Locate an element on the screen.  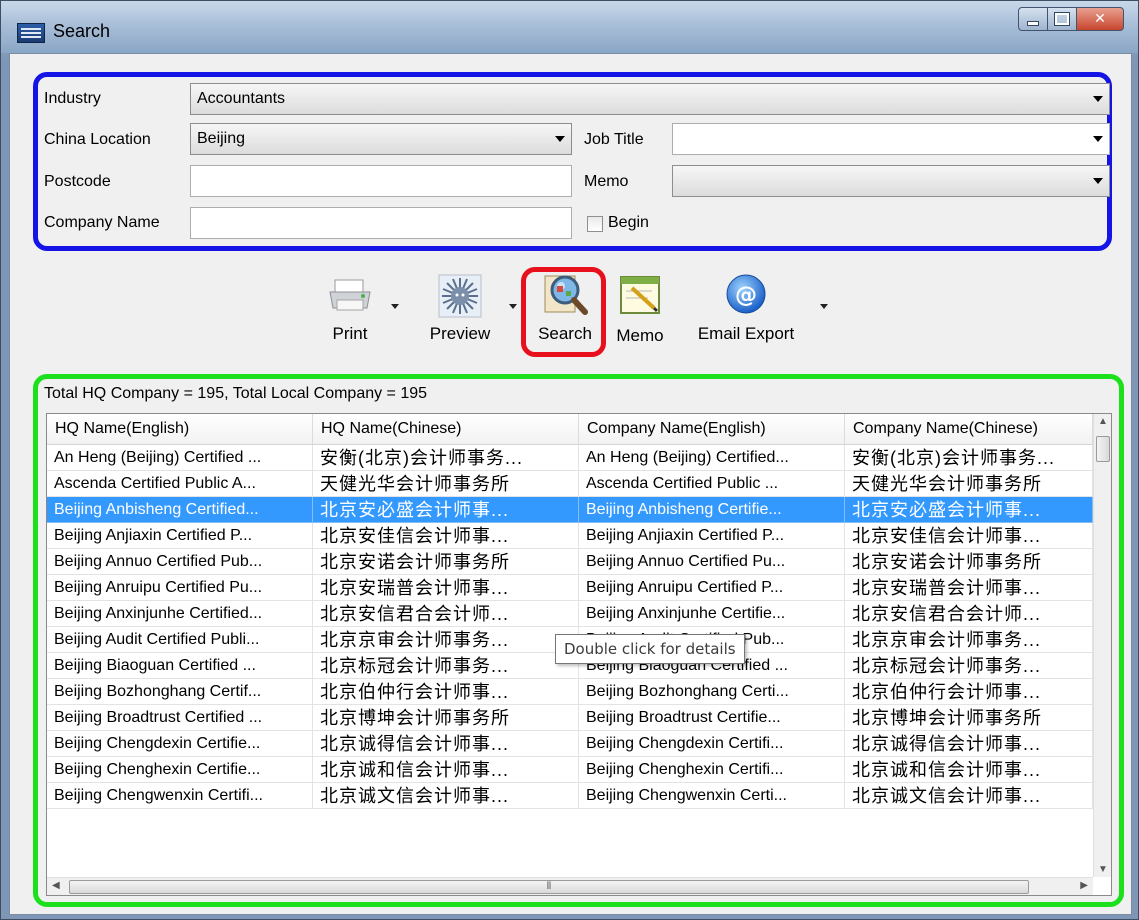
close-icon: ✕ is located at coordinates (1100, 19).